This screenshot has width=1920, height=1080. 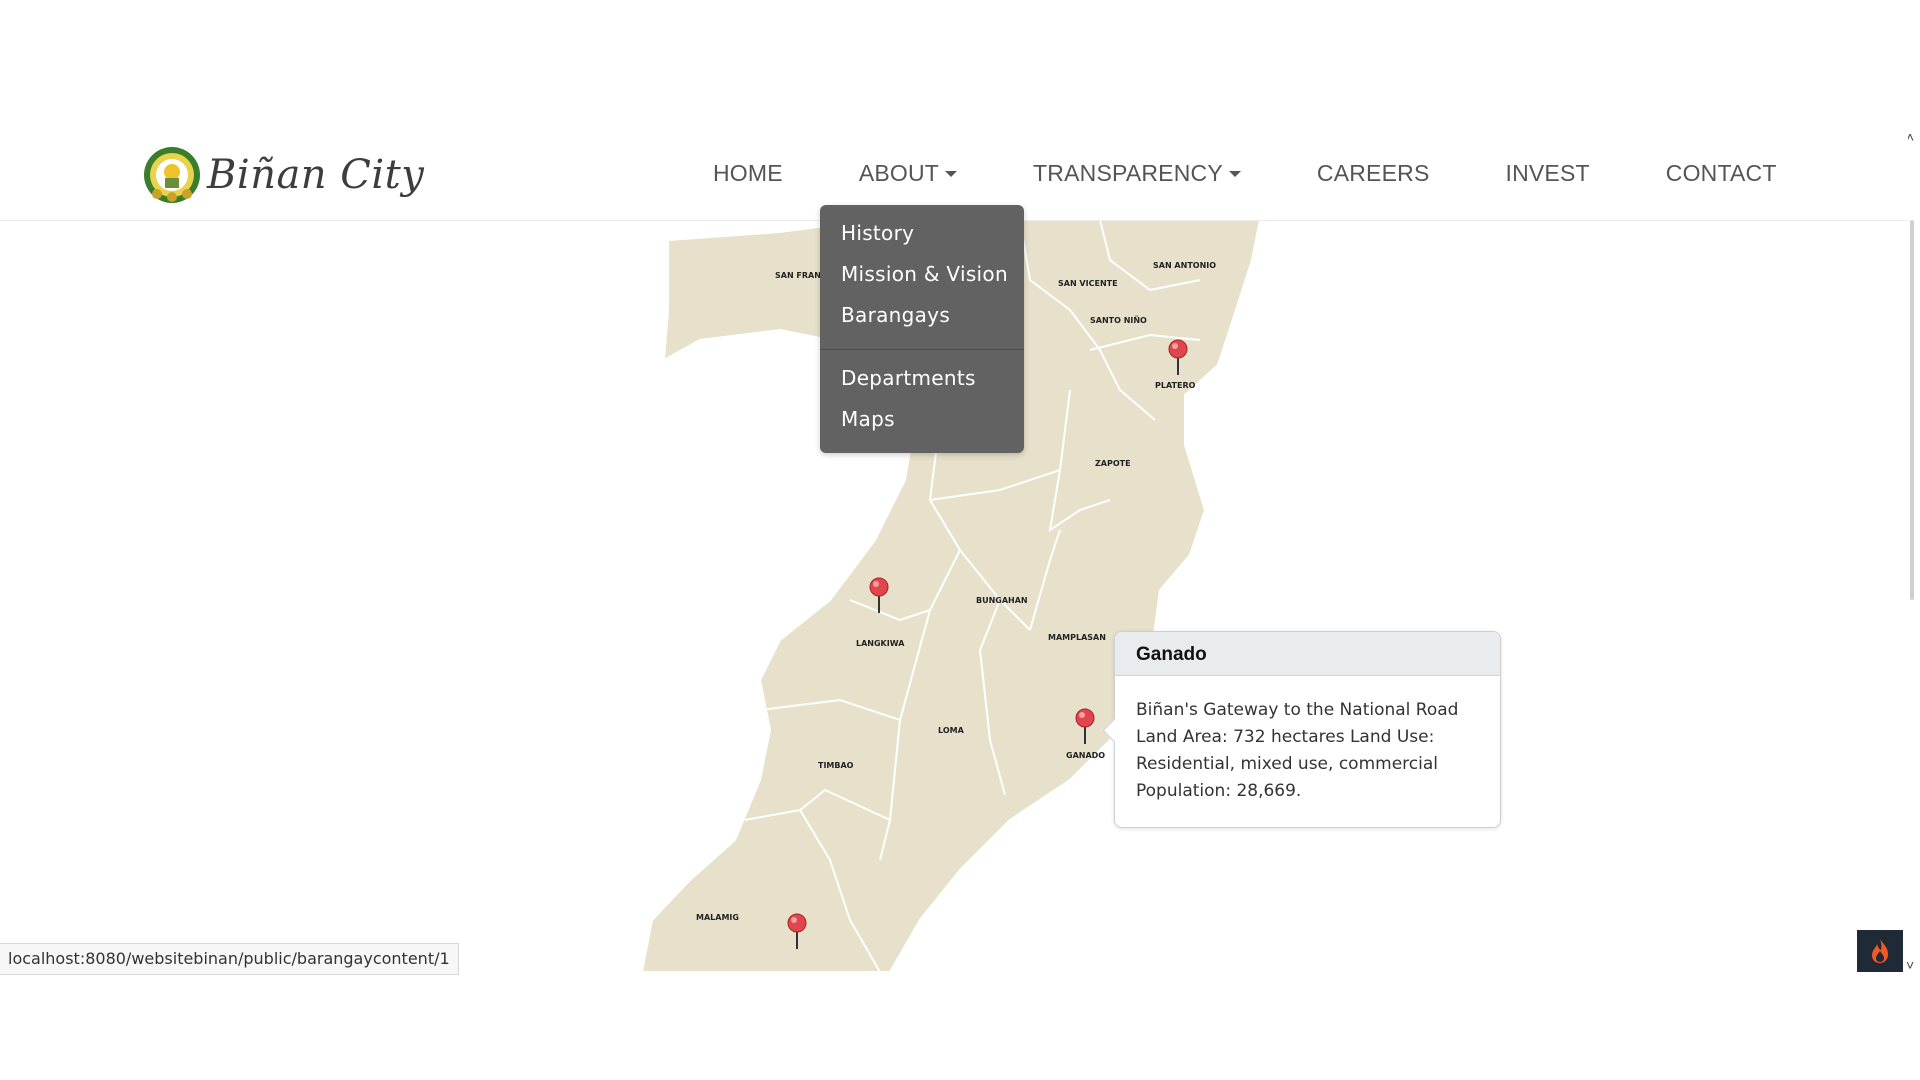 I want to click on nav-careers-label: CAREERS, so click(x=1373, y=173).